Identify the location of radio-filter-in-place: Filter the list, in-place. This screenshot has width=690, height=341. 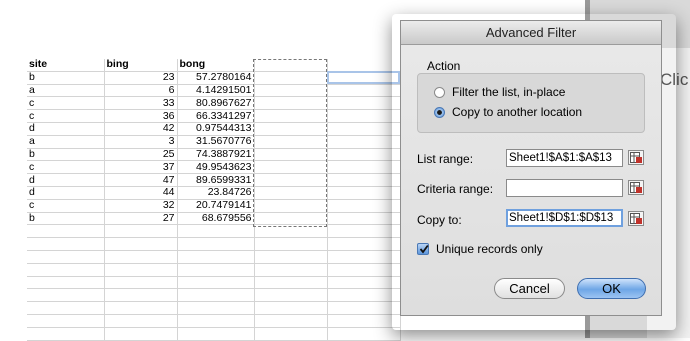
(499, 92).